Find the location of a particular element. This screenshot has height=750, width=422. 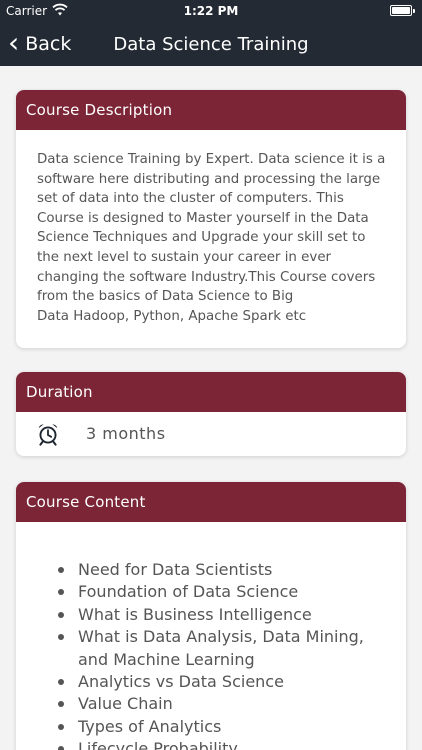

battery-icon is located at coordinates (402, 10).